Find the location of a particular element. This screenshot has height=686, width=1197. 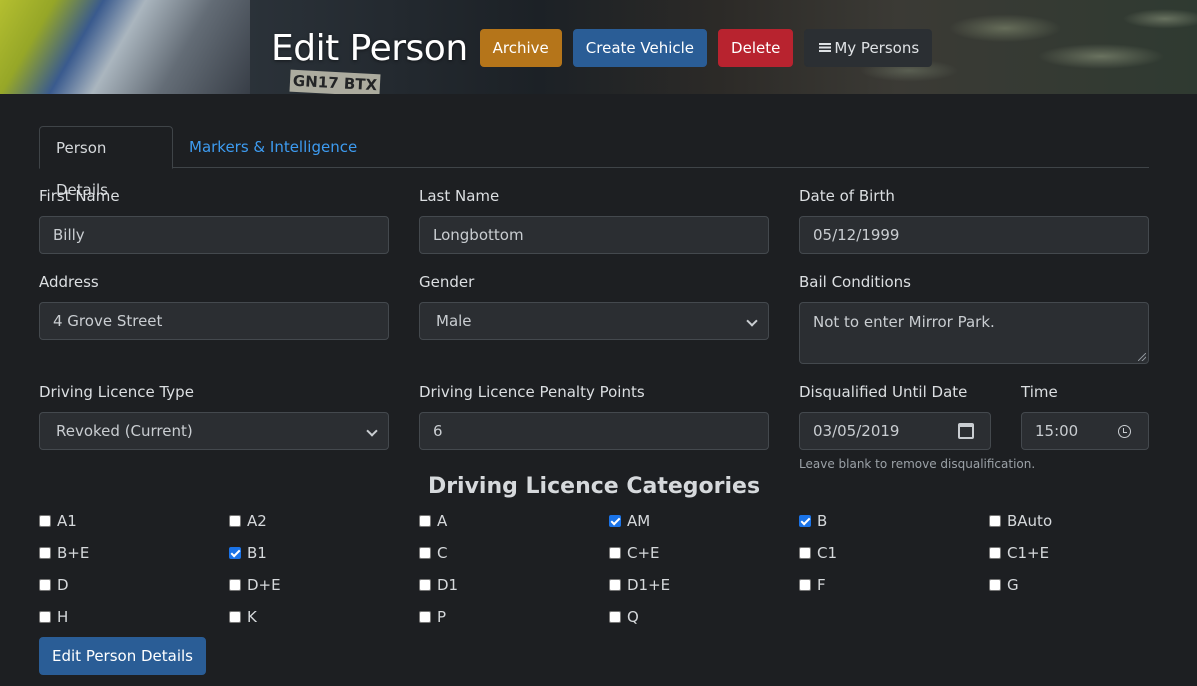

licence-type-select: Revoked (Current) is located at coordinates (214, 431).